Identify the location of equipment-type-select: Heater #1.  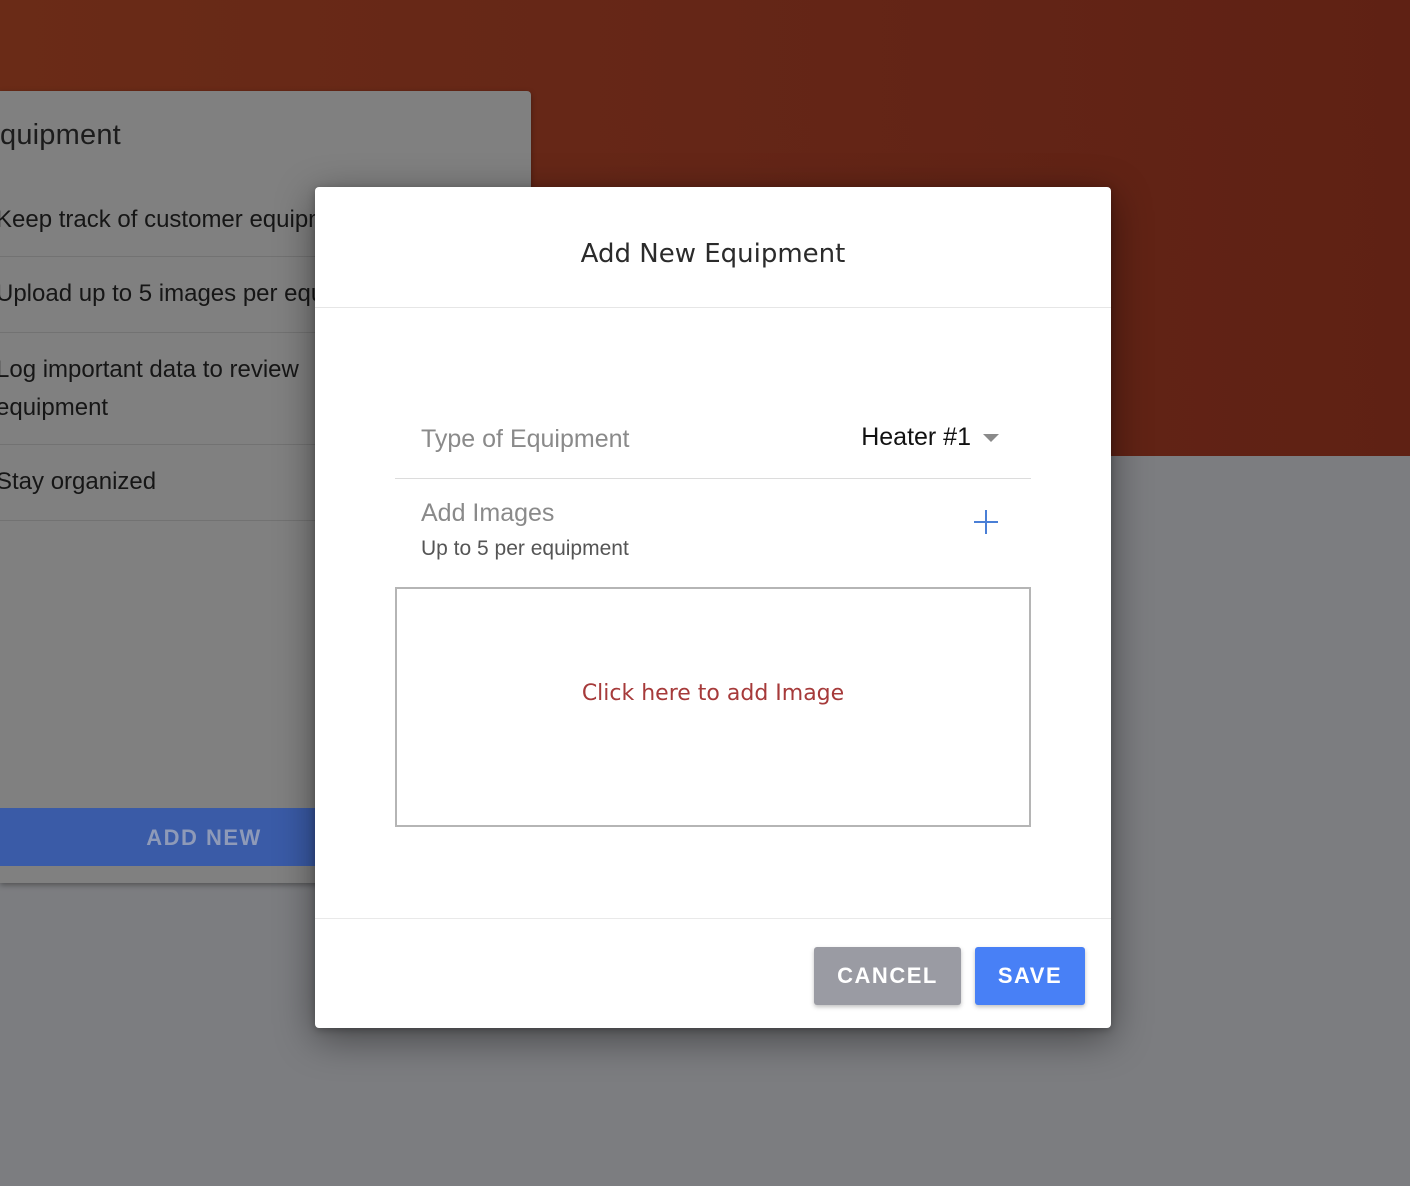
(930, 437).